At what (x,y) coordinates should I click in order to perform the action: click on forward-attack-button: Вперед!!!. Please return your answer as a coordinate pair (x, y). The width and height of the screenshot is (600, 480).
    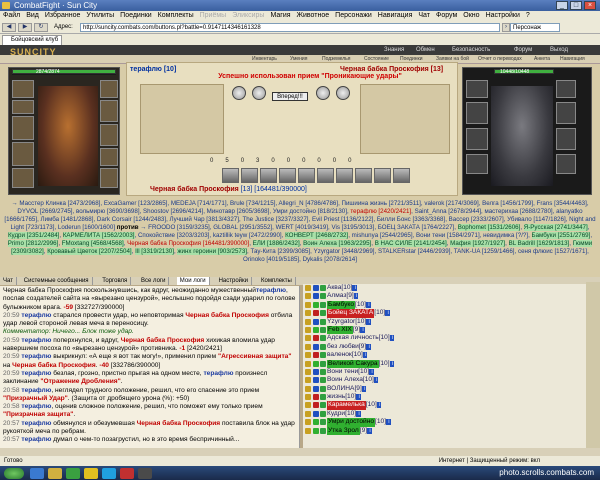
    Looking at the image, I should click on (290, 96).